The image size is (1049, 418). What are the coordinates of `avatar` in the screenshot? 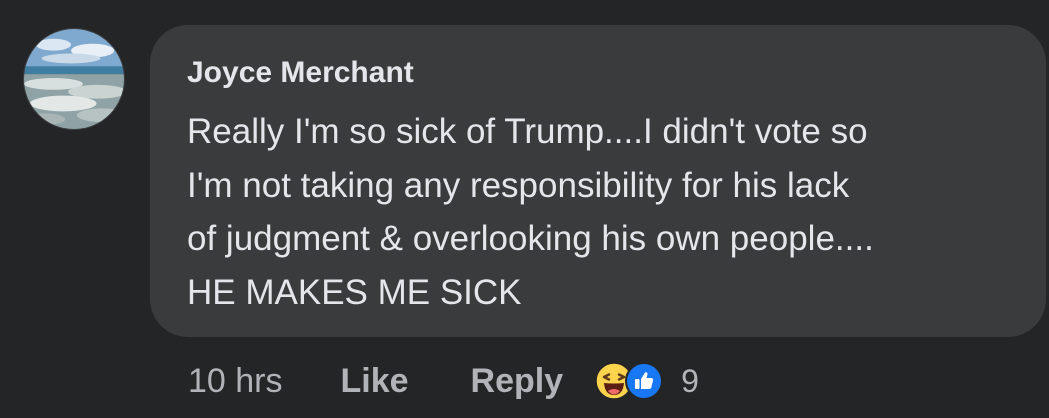 It's located at (74, 79).